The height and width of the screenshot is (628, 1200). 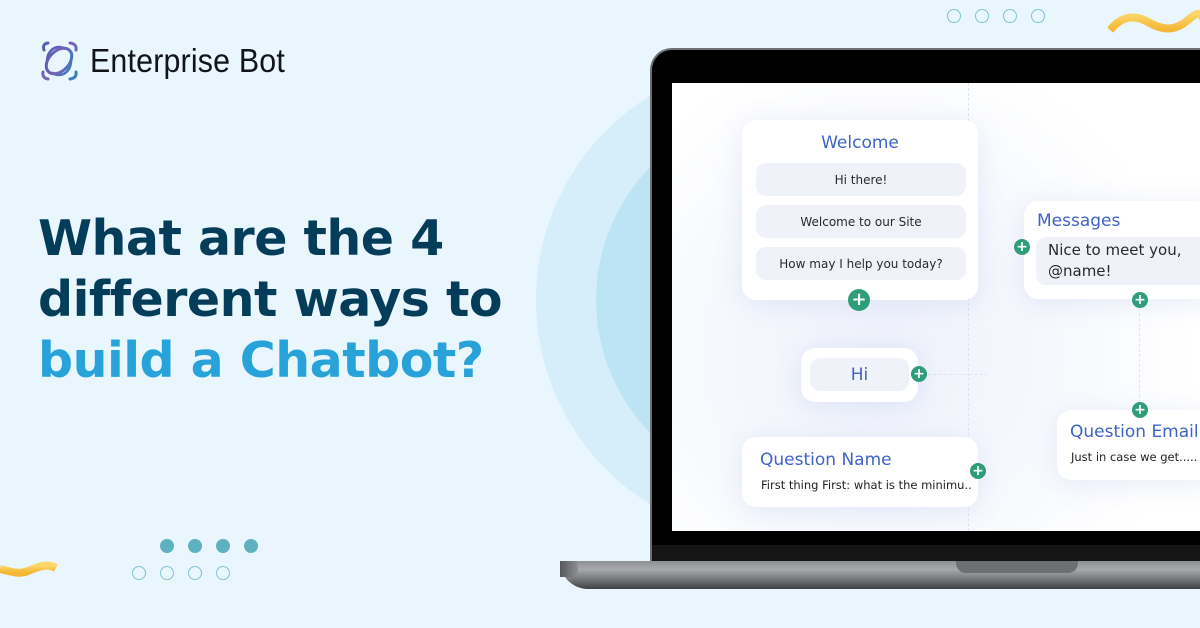 I want to click on hi-card: Hi, so click(x=859, y=375).